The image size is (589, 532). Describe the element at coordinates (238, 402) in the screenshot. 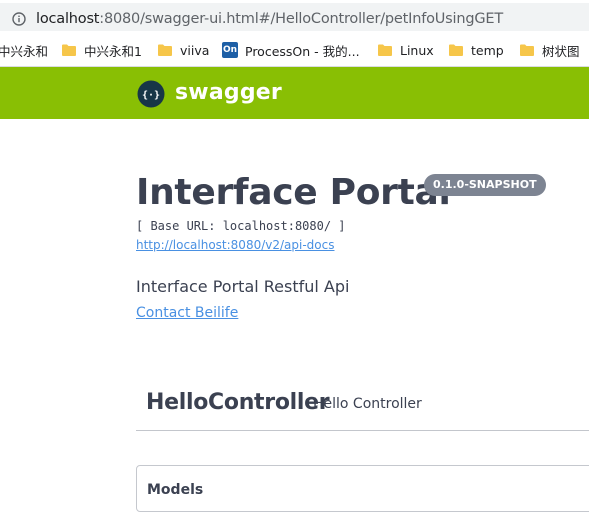

I see `tag-name: HelloController` at that location.